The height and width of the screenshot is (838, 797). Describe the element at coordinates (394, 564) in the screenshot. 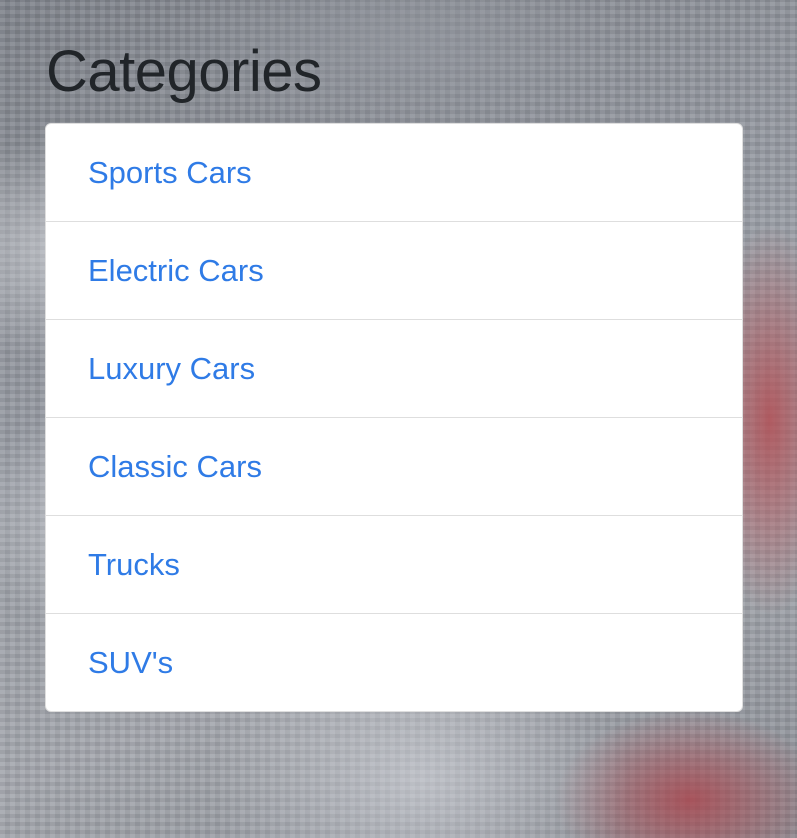

I see `category-link-trucks: Trucks` at that location.